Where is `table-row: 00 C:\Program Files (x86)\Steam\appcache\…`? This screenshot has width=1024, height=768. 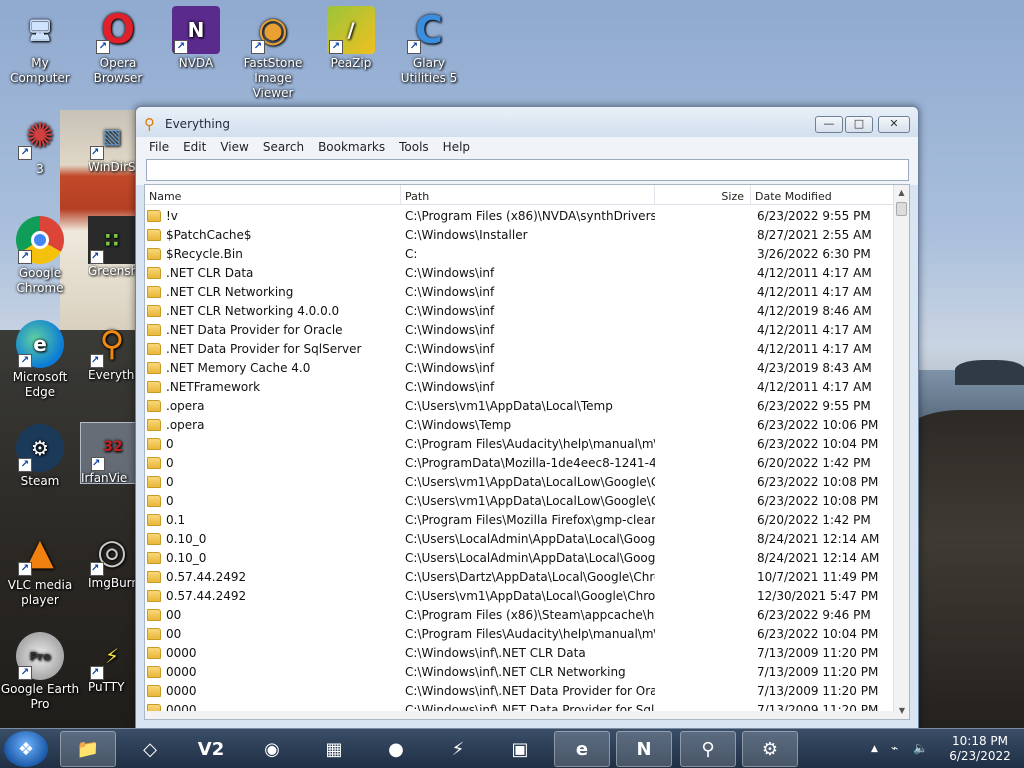
table-row: 00 C:\Program Files (x86)\Steam\appcache\… is located at coordinates (520, 614).